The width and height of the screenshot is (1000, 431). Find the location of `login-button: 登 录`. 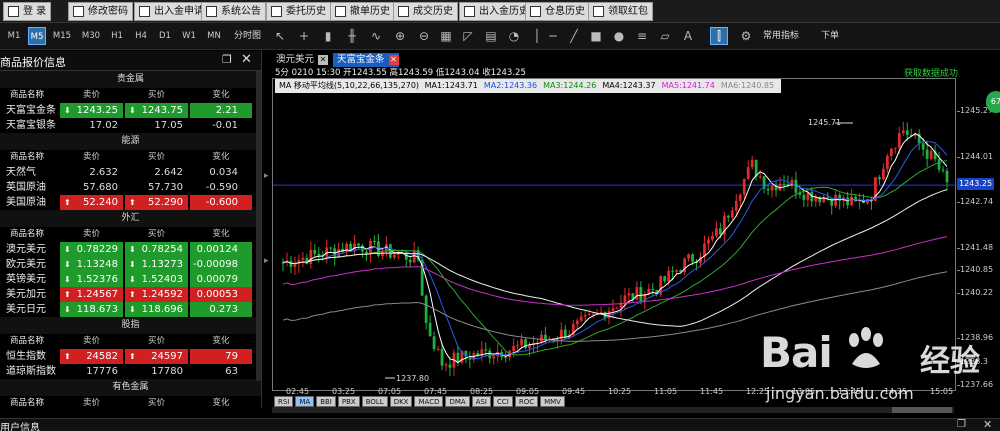

login-button: 登 录 is located at coordinates (27, 11).